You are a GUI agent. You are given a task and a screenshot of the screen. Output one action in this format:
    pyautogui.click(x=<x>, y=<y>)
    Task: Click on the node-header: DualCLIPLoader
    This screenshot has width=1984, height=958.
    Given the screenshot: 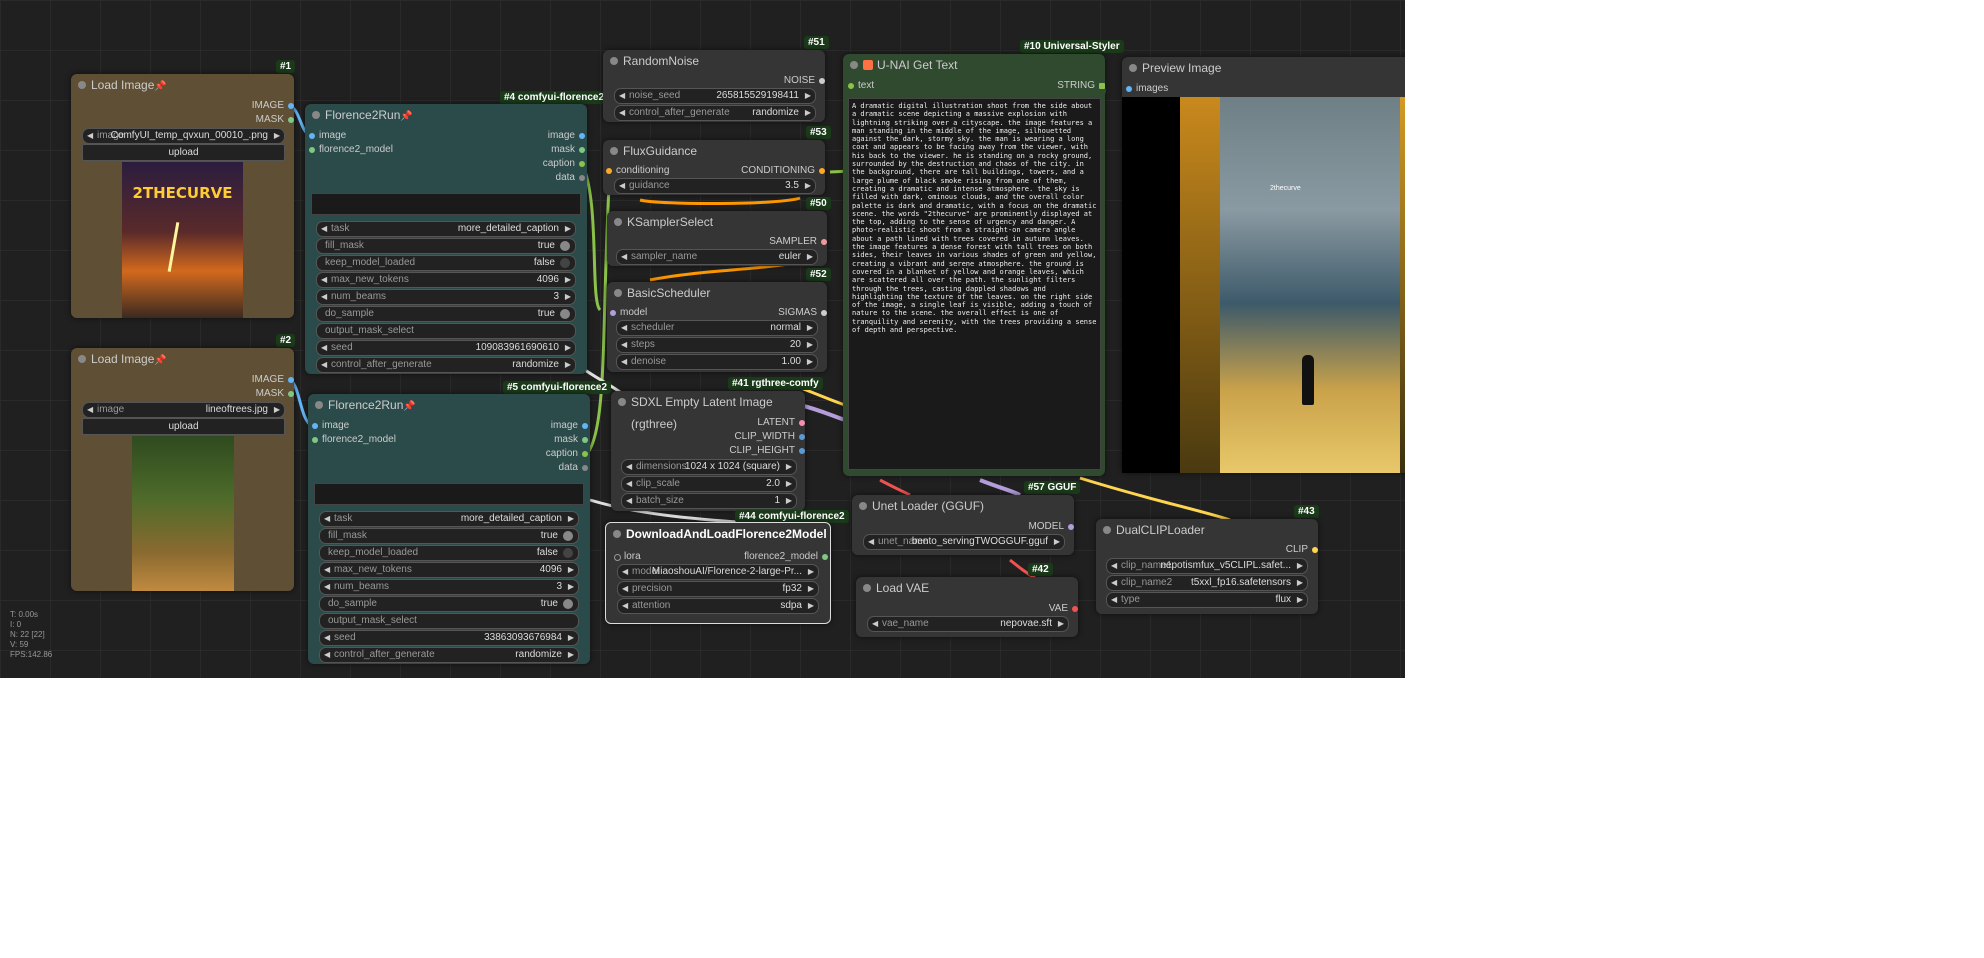 What is the action you would take?
    pyautogui.click(x=1207, y=530)
    